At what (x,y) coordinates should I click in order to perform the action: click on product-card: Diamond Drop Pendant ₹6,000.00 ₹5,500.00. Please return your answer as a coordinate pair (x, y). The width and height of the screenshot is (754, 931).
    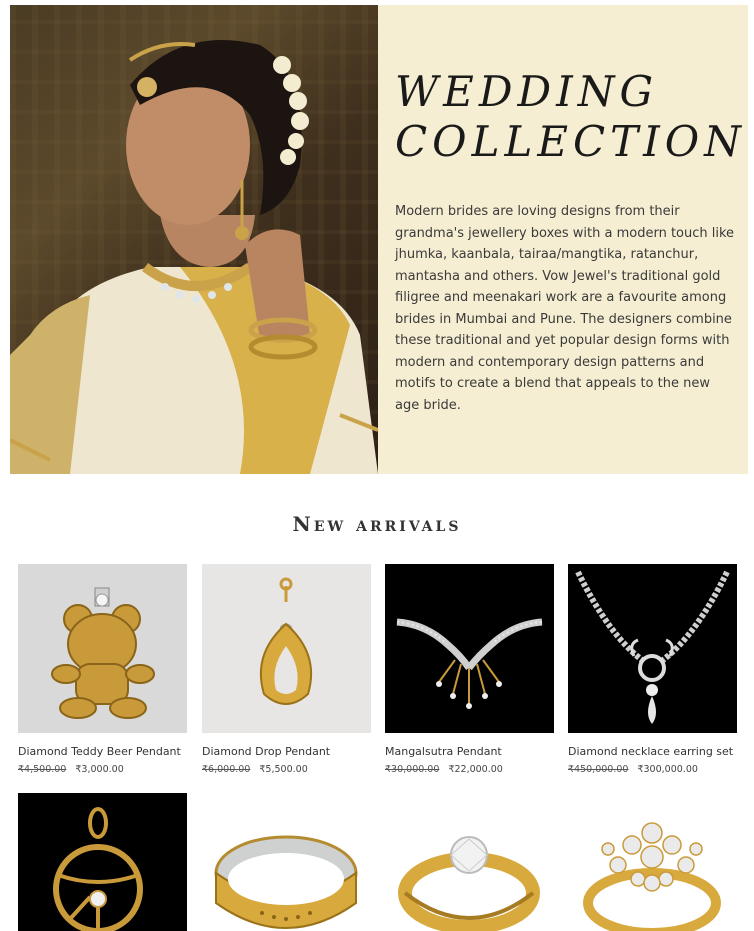
    Looking at the image, I should click on (286, 669).